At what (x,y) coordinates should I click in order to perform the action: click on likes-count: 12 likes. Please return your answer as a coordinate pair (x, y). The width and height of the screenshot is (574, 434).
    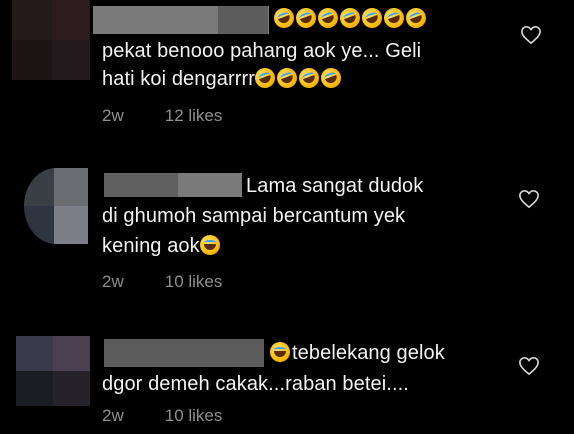
    Looking at the image, I should click on (194, 116).